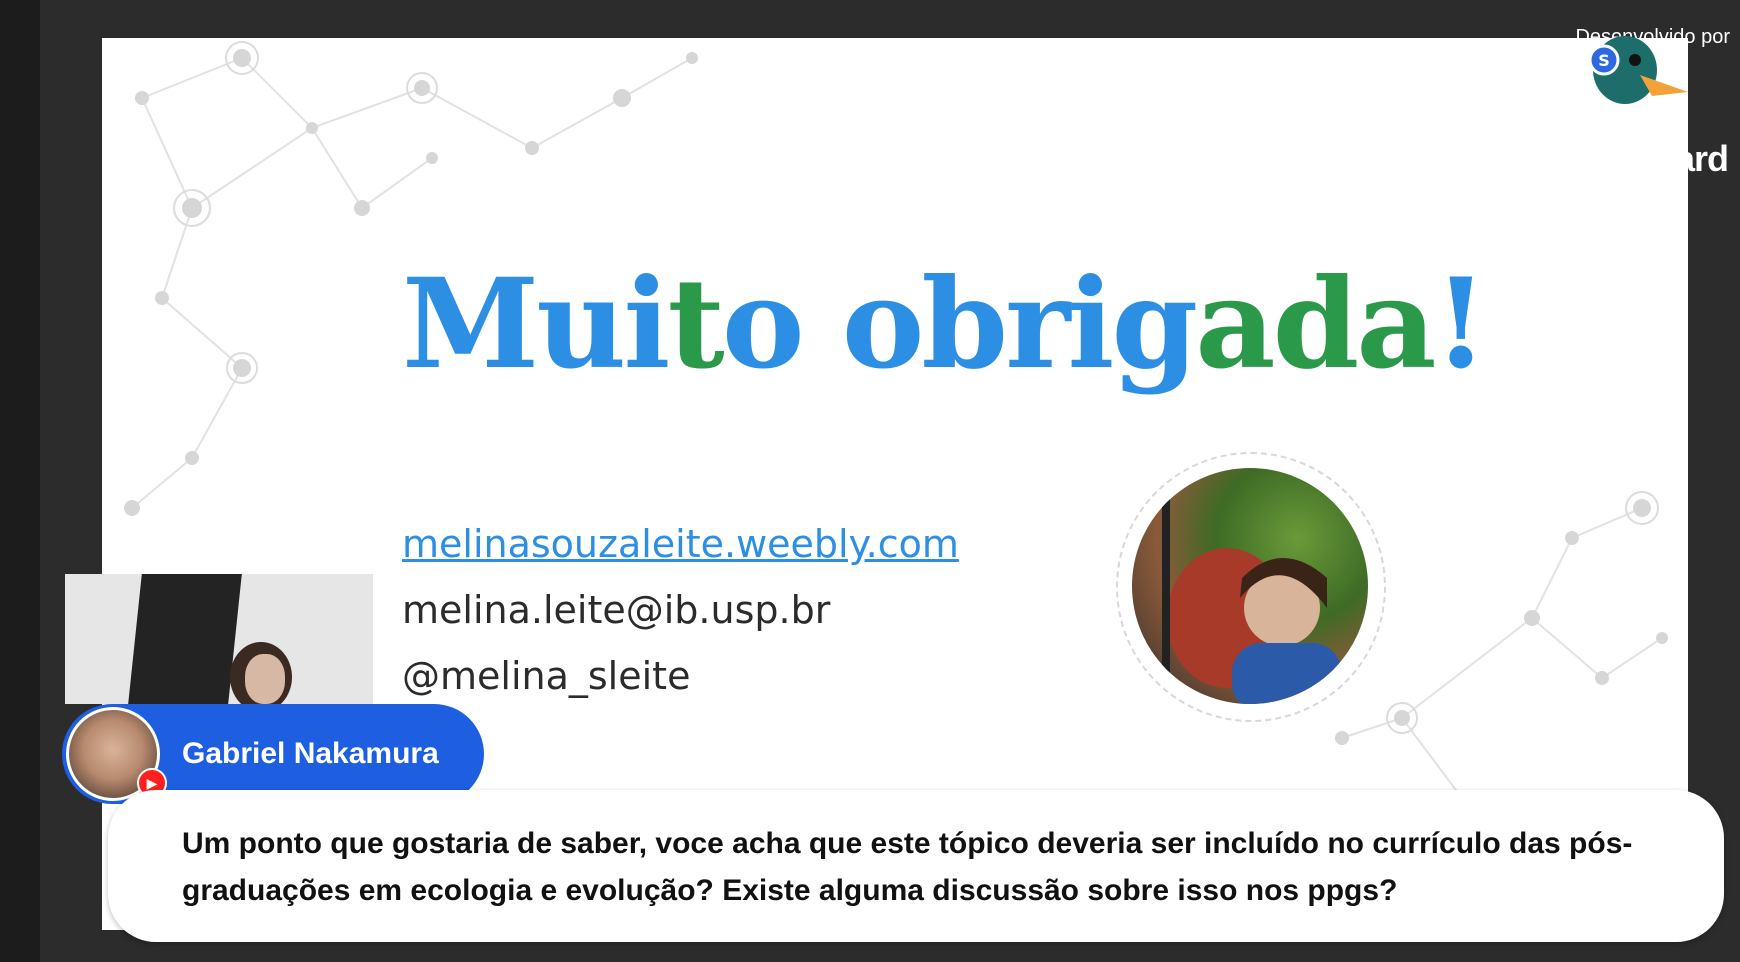 This screenshot has height=962, width=1740. Describe the element at coordinates (185, 639) in the screenshot. I see `chalkboard` at that location.